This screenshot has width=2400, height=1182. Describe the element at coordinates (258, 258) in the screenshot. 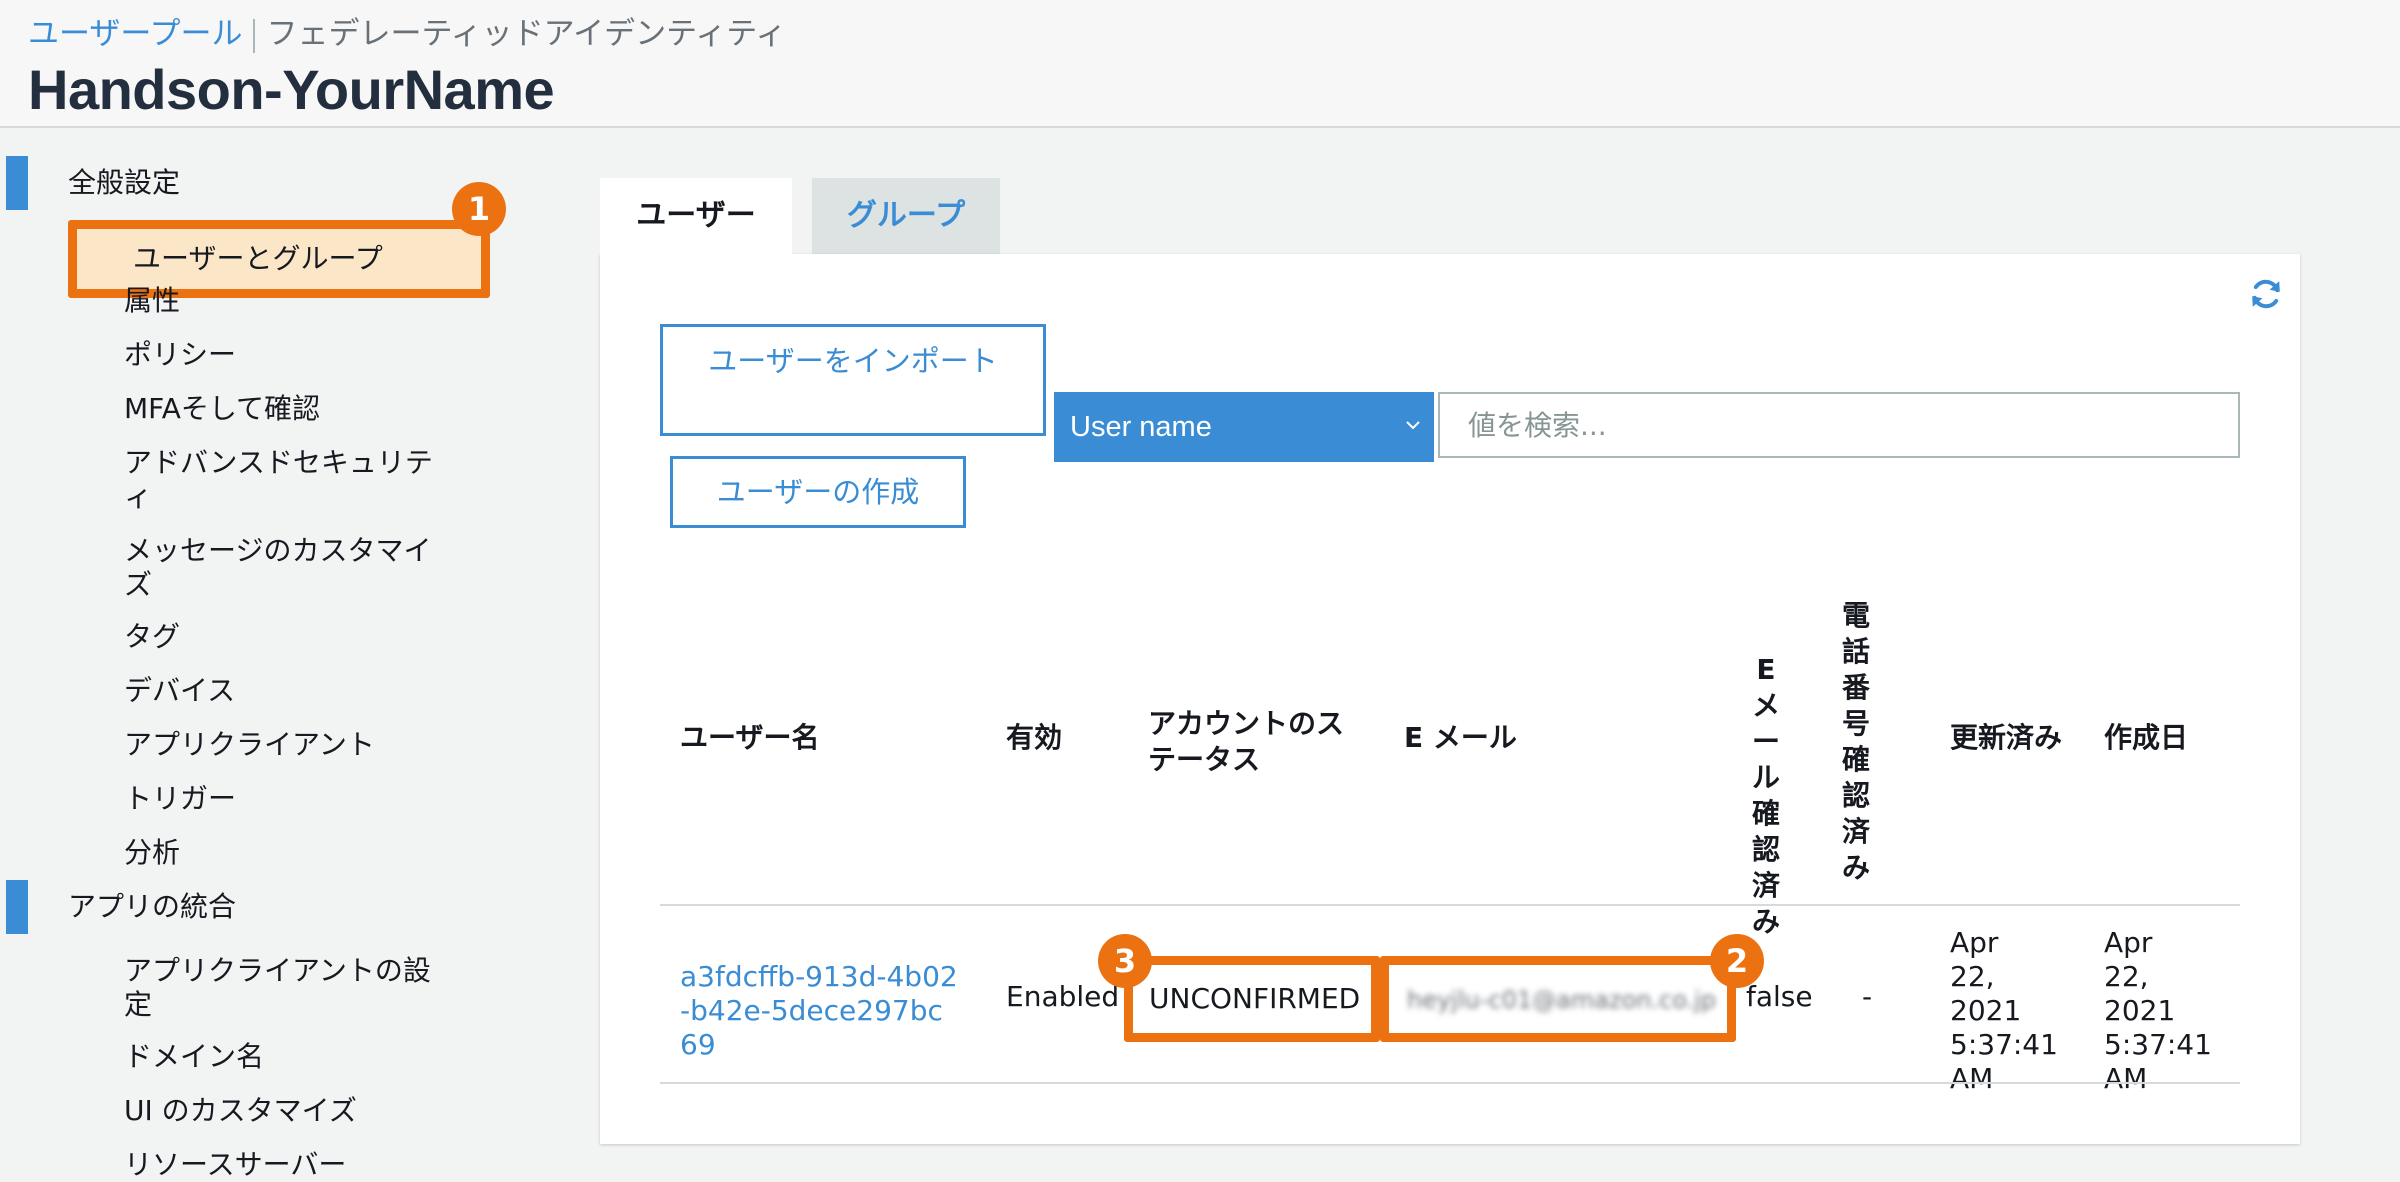

I see `sidebar-item-label: ユーザーとグループ` at that location.